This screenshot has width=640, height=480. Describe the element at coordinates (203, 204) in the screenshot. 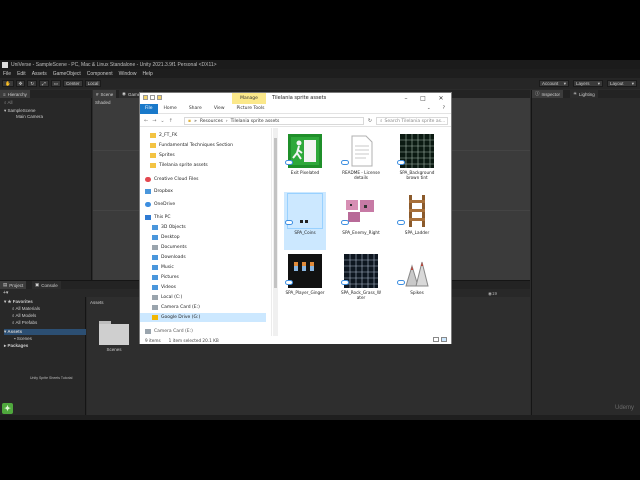

I see `nav-item-onedrive: OneDrive` at that location.